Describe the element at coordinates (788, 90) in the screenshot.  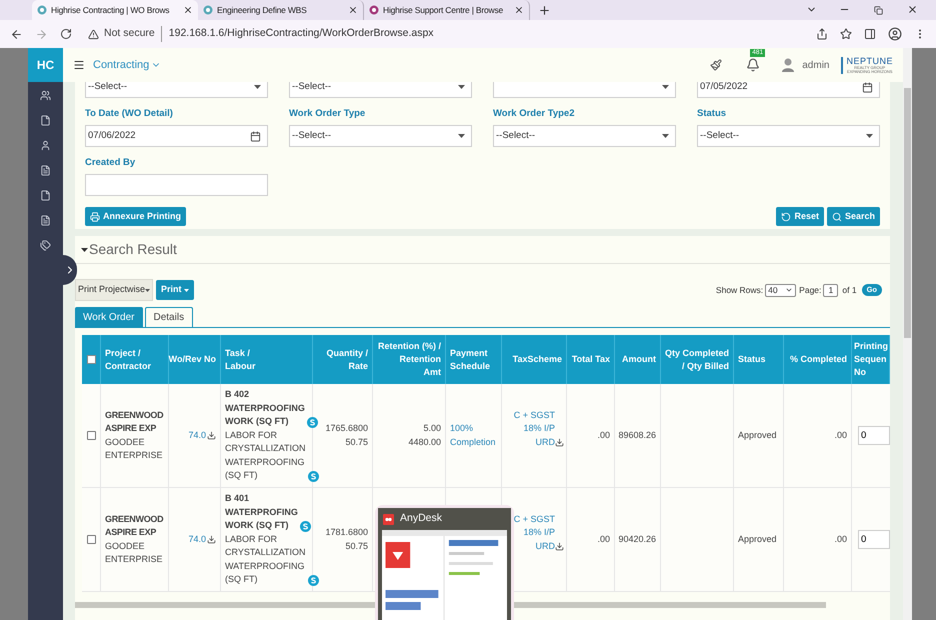
I see `date-field: 07/05/2022` at that location.